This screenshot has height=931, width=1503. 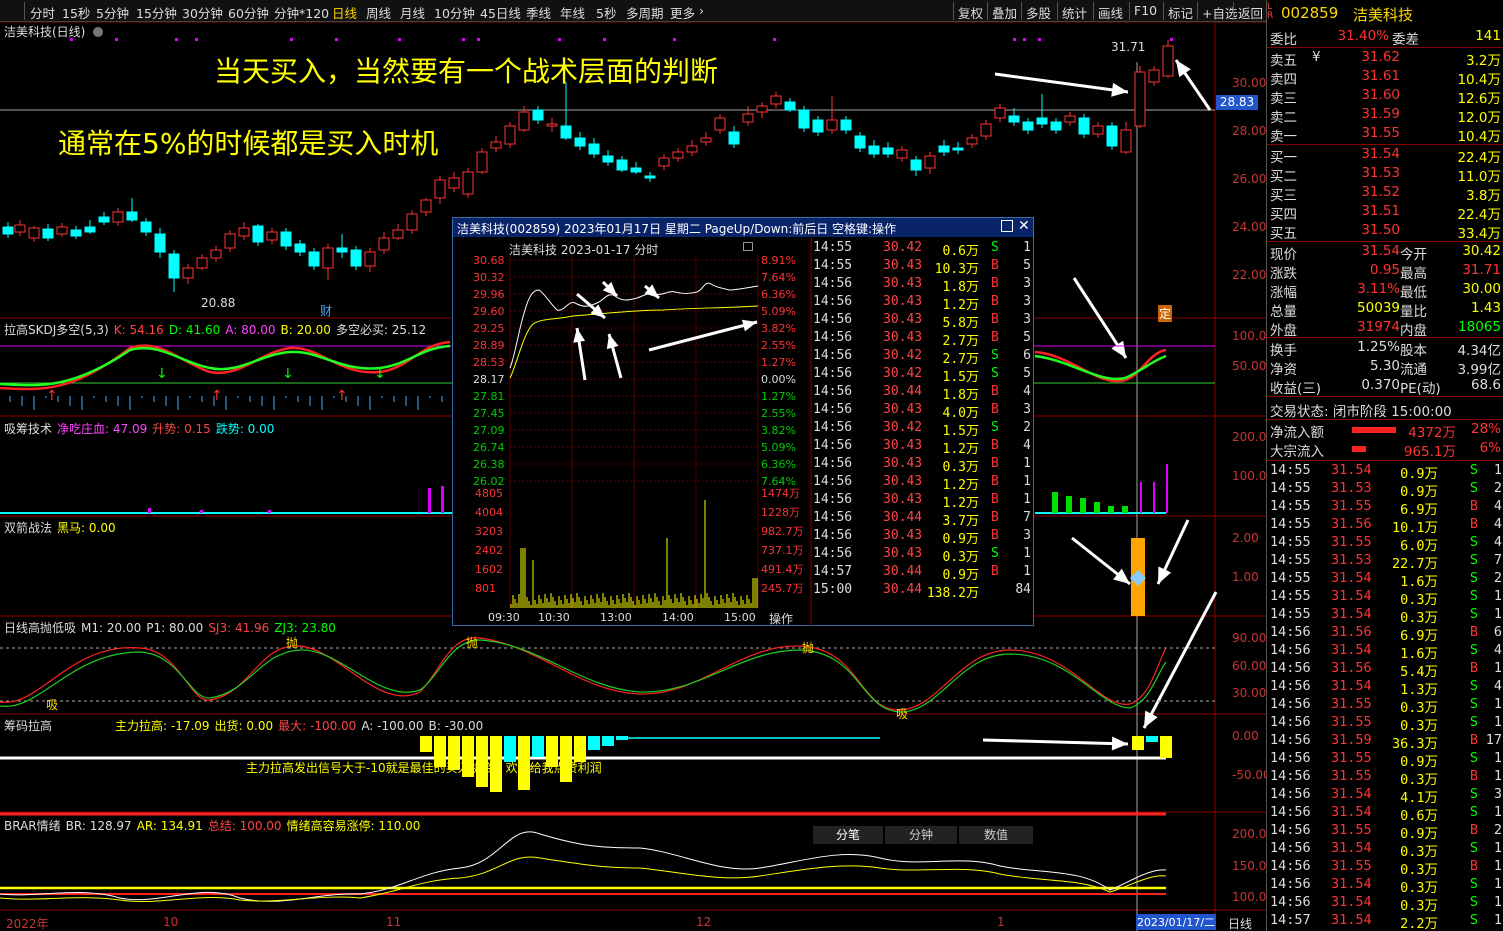 I want to click on tick-row: 14:56 30.43 0.3万 B 1, so click(x=923, y=465).